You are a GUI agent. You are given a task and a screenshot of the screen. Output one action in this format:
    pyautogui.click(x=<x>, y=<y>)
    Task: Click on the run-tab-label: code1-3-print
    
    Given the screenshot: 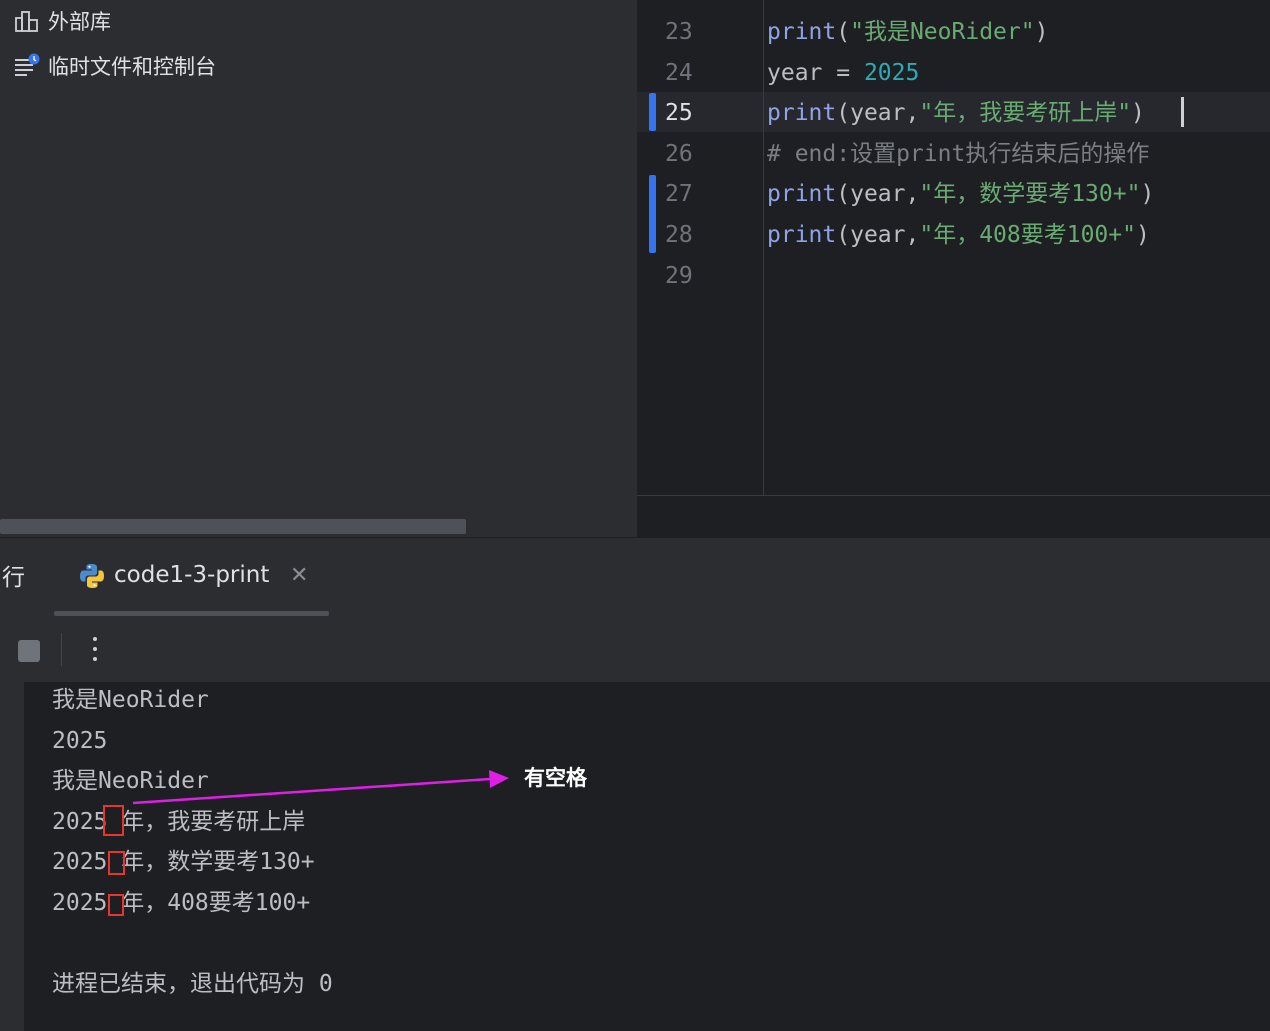 What is the action you would take?
    pyautogui.click(x=192, y=575)
    